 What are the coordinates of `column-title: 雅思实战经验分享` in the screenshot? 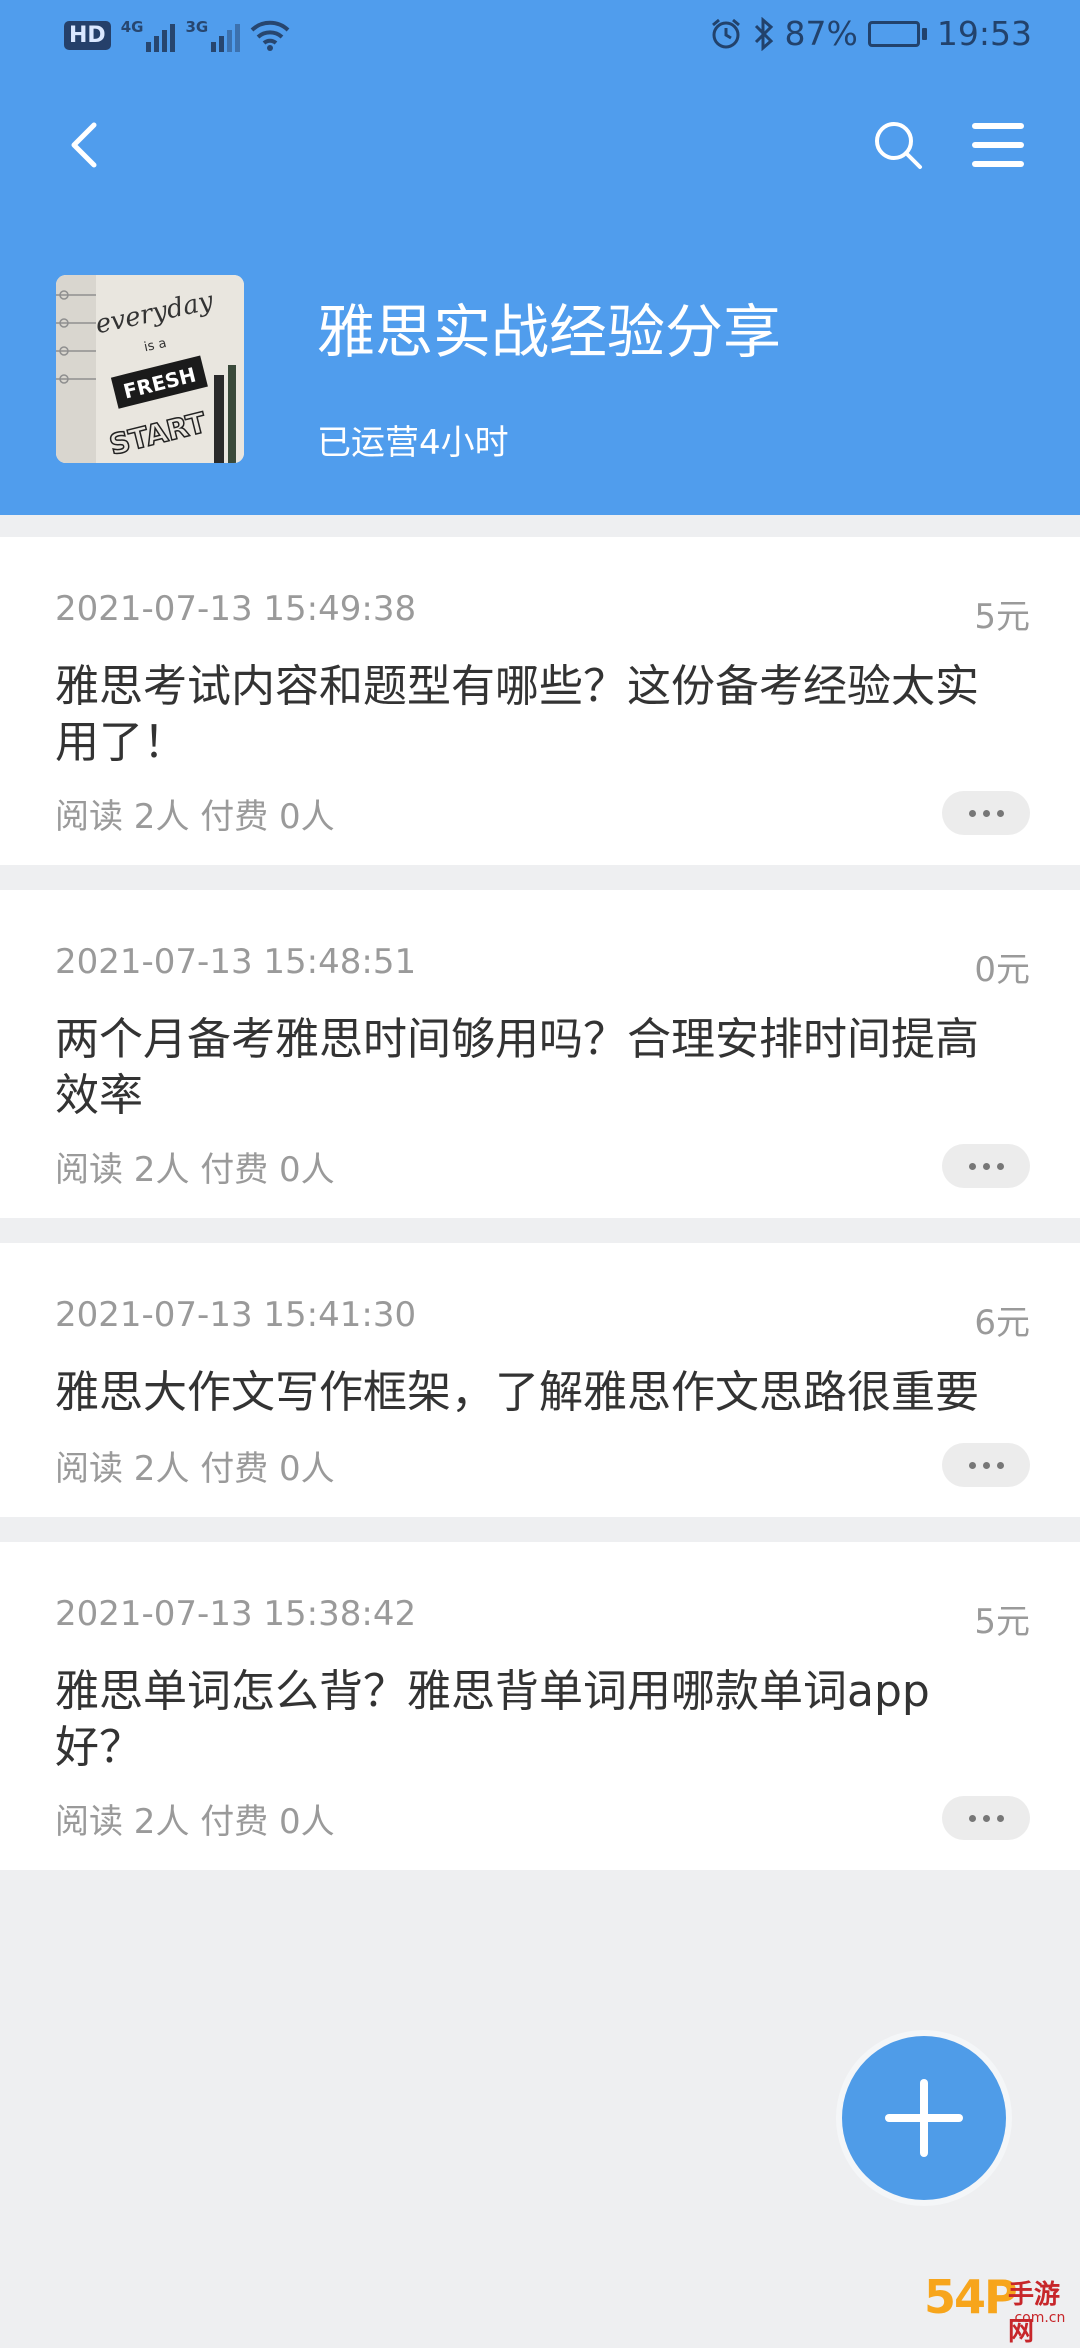 It's located at (549, 332).